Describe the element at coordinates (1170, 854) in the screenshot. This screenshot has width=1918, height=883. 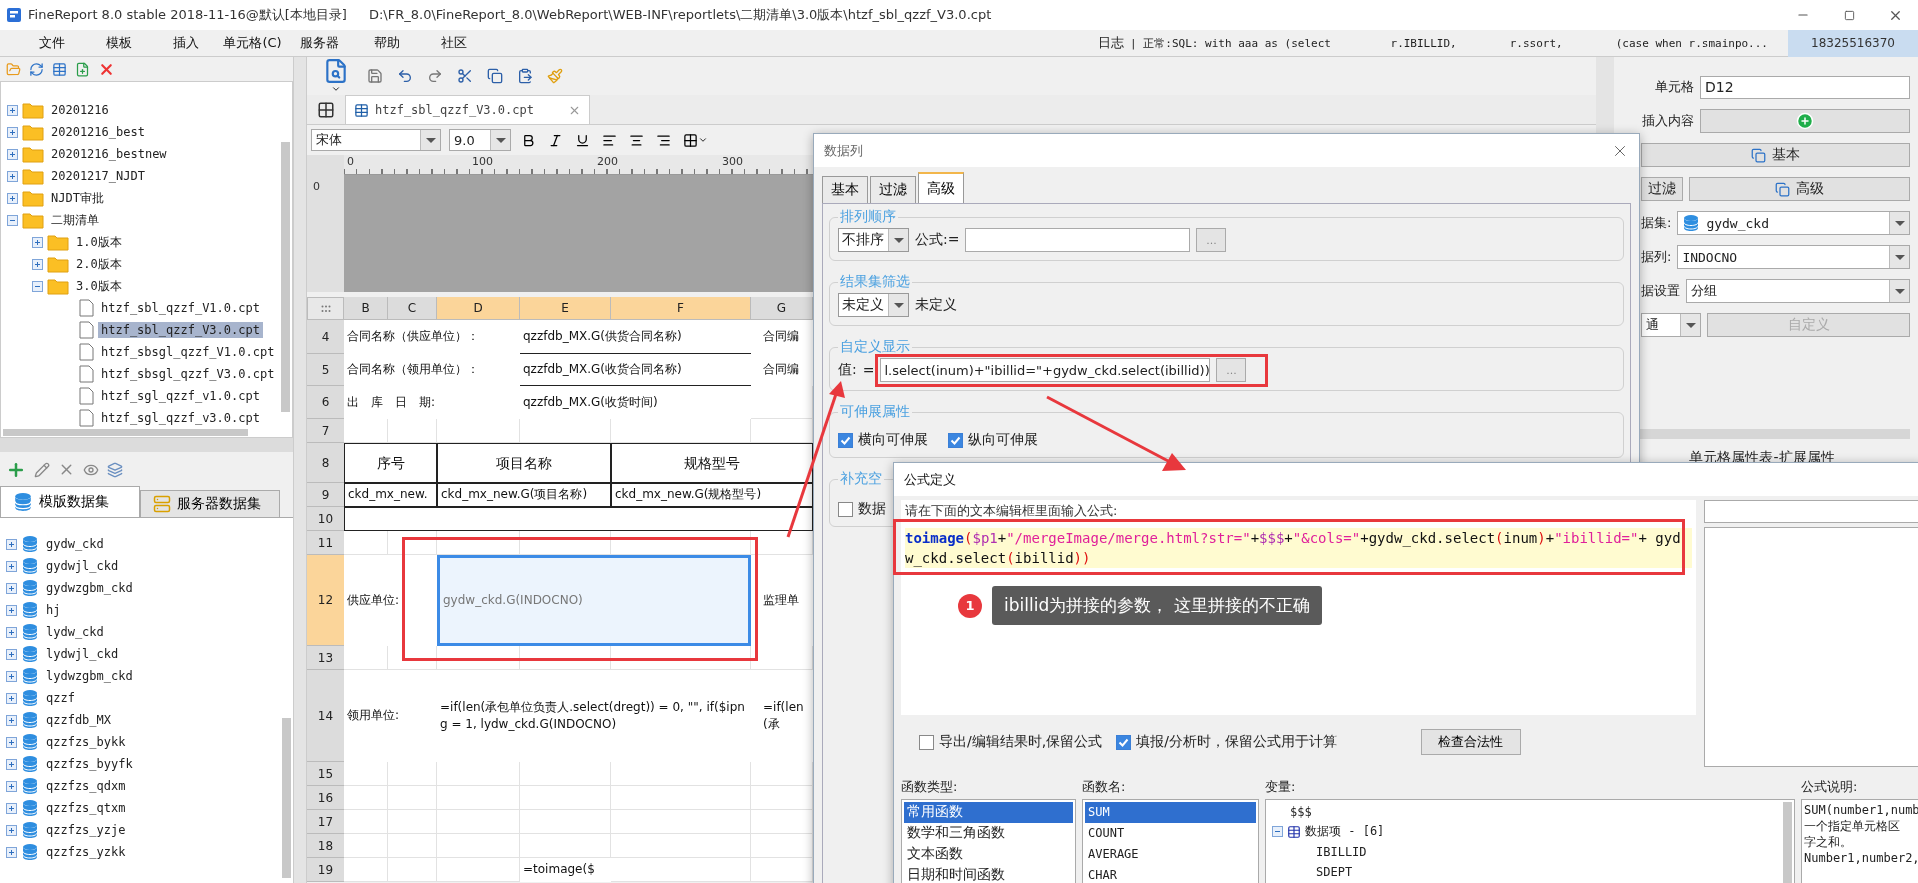
I see `list-item: AVERAGE` at that location.